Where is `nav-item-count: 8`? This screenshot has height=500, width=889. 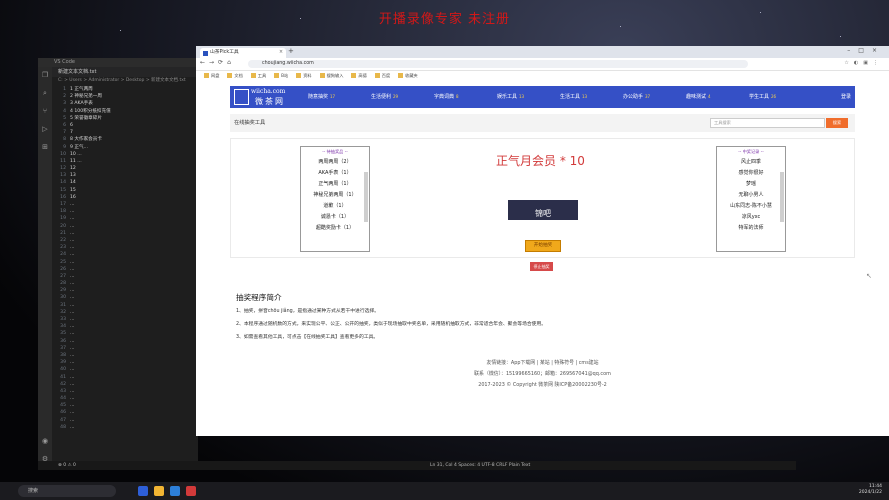
nav-item-count: 8 is located at coordinates (457, 96).